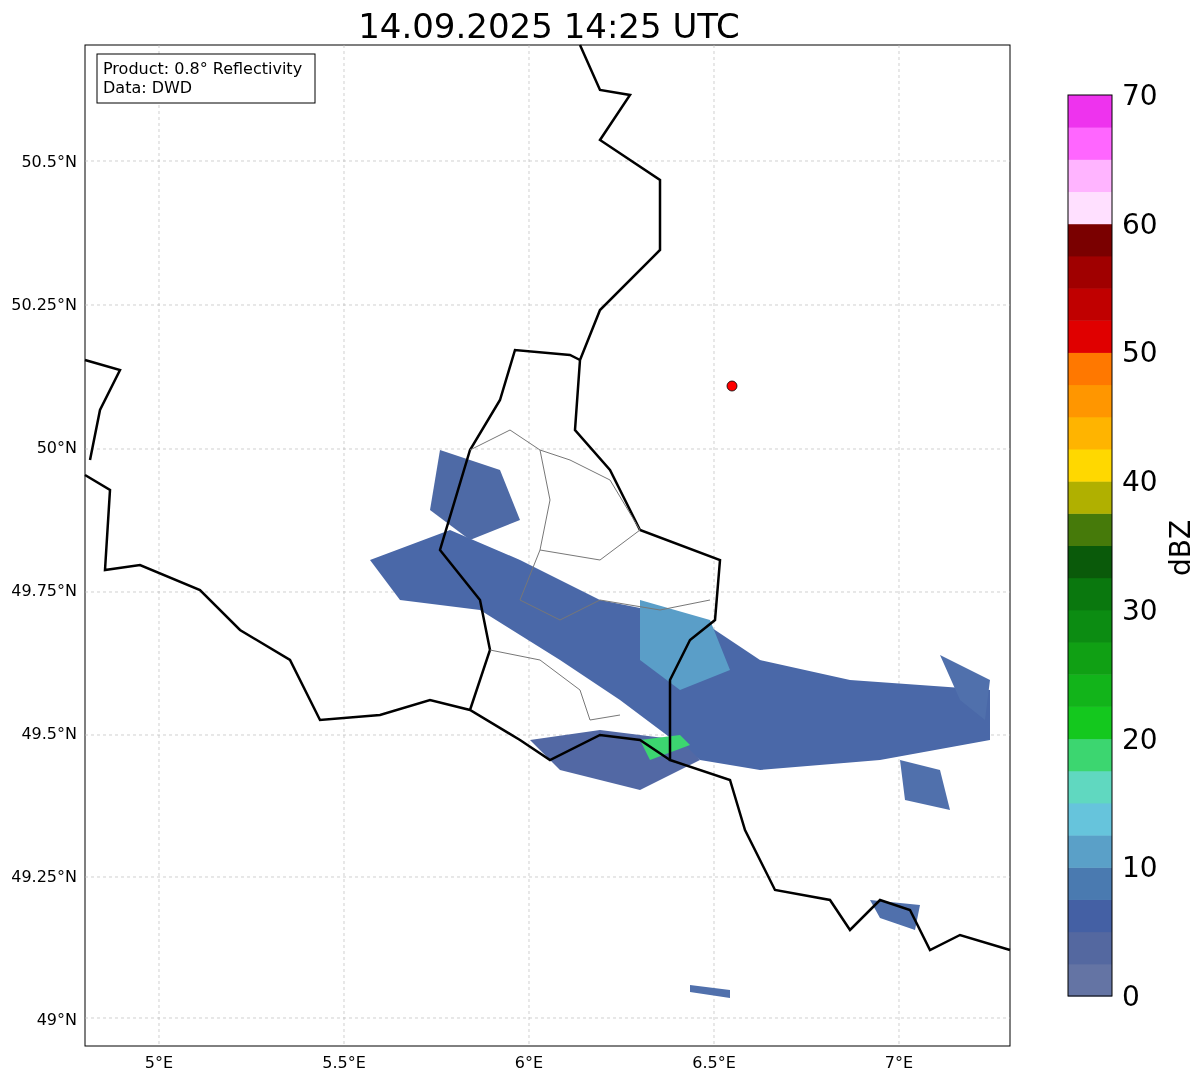  I want to click on colorbar-label: dBZ, so click(1180, 548).